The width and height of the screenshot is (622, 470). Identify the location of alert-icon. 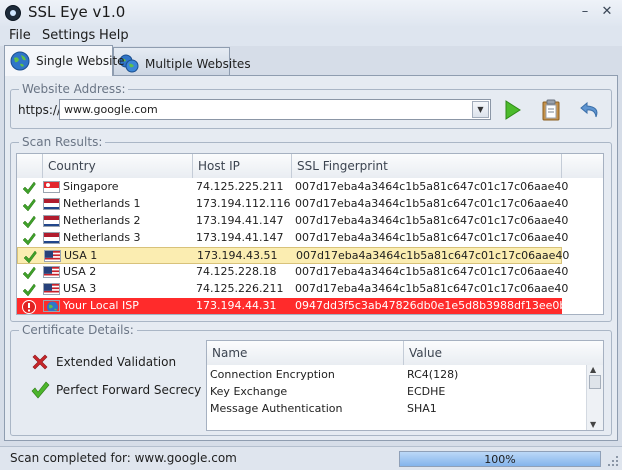
(29, 307).